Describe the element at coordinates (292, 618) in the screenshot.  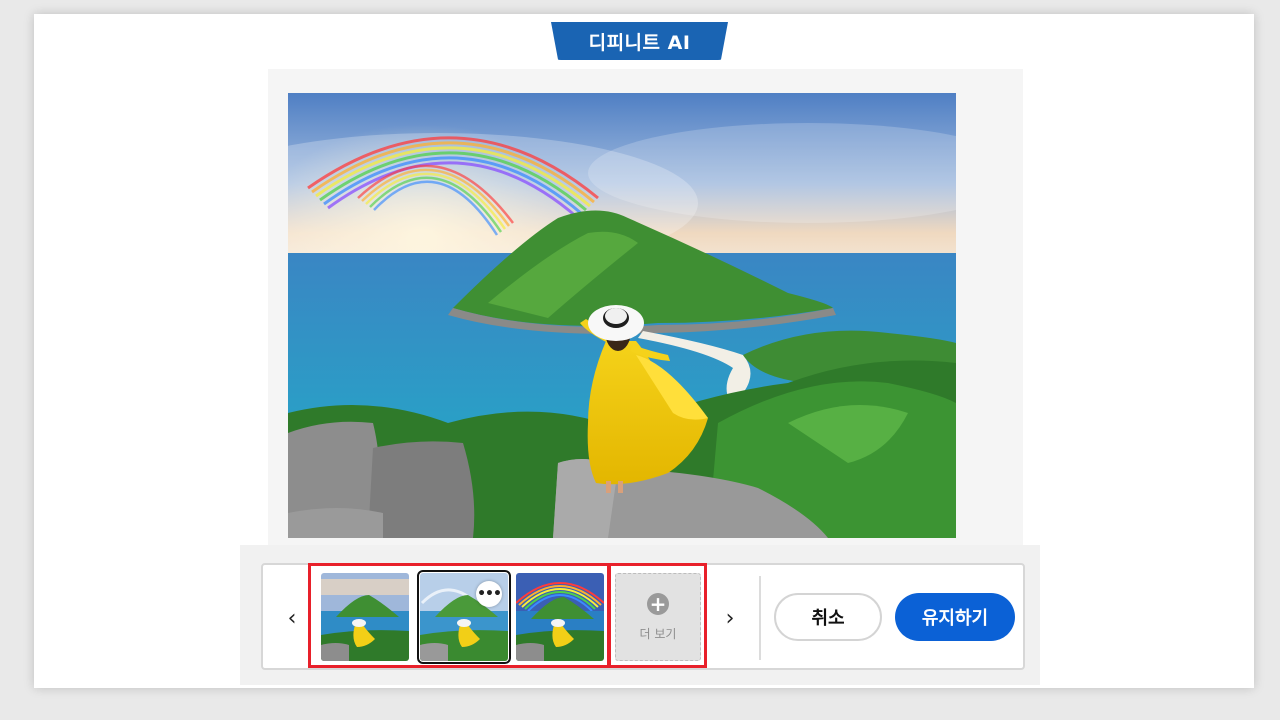
I see `chevron-left-icon: ‹` at that location.